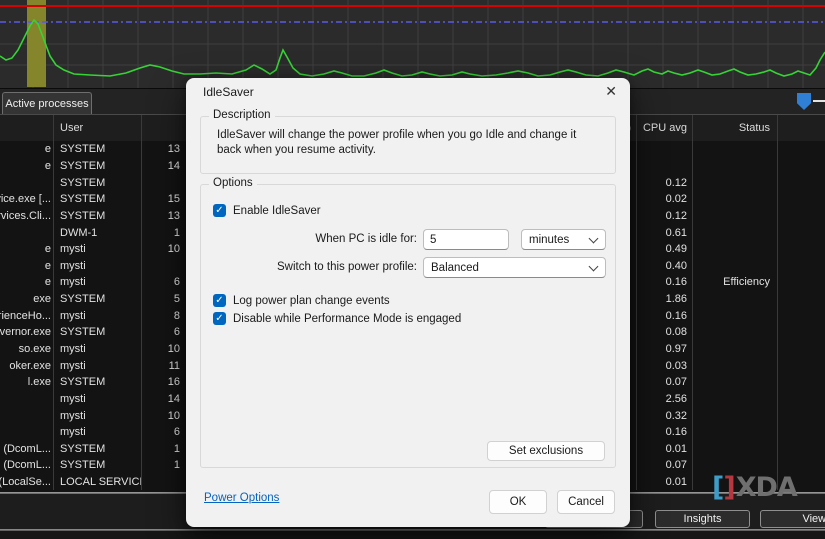 The image size is (825, 539). Describe the element at coordinates (766, 487) in the screenshot. I see `xda-logo-text: XDA` at that location.